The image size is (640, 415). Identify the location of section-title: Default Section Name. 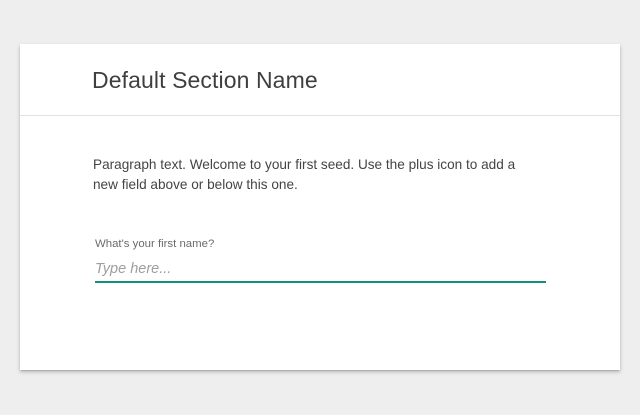
(205, 80).